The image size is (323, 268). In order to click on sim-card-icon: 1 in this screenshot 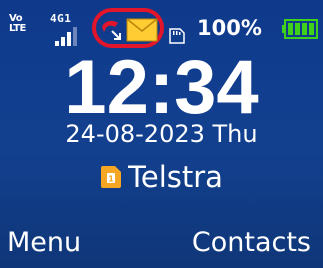, I will do `click(111, 177)`.